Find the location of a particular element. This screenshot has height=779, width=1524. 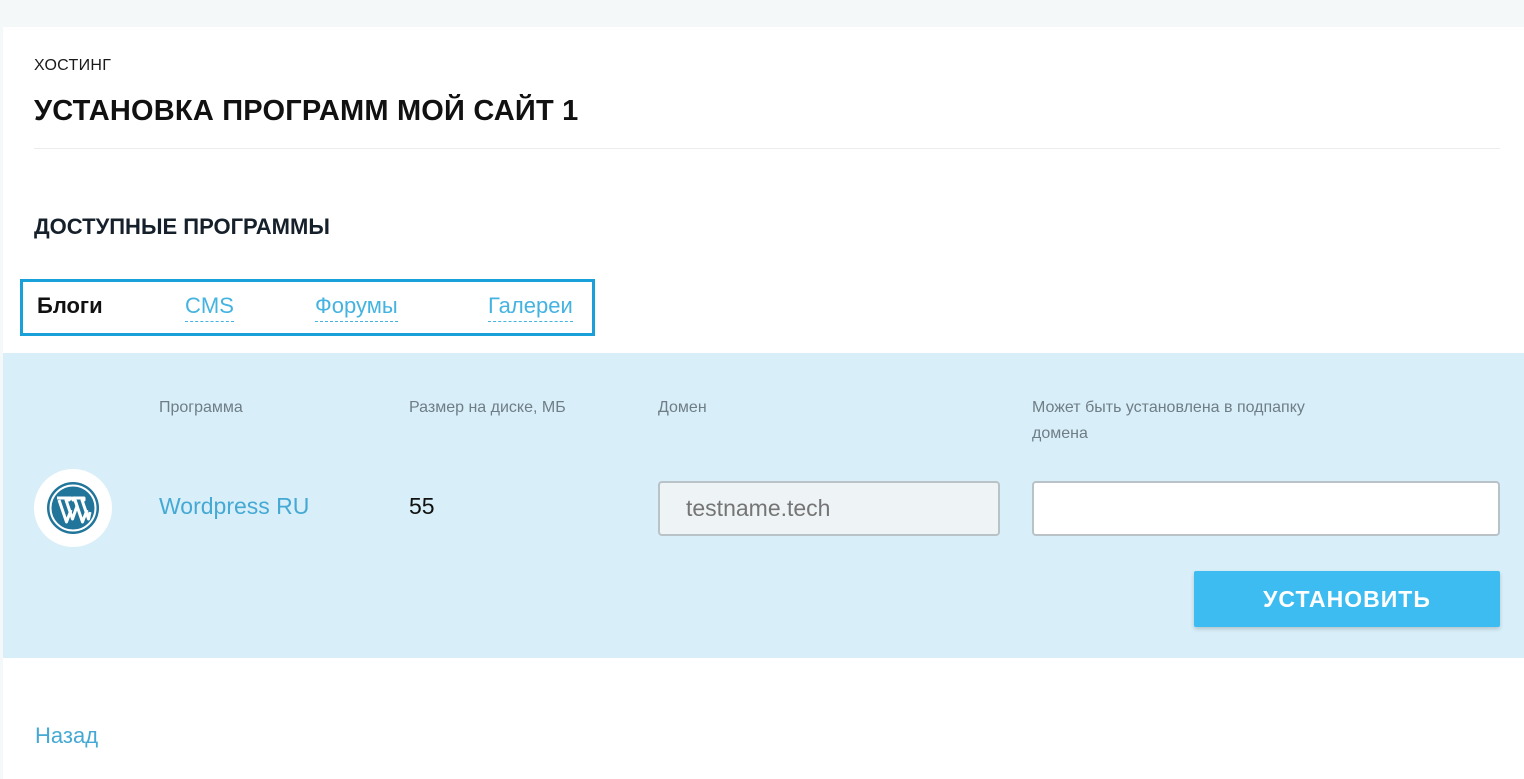

back-link: Назад is located at coordinates (66, 736).